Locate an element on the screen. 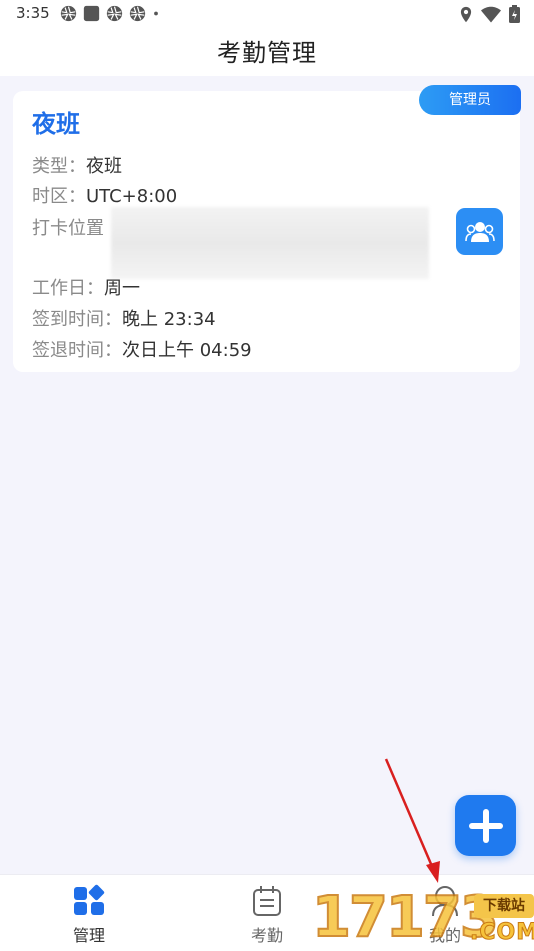  location-label: 打卡位置 is located at coordinates (68, 228).